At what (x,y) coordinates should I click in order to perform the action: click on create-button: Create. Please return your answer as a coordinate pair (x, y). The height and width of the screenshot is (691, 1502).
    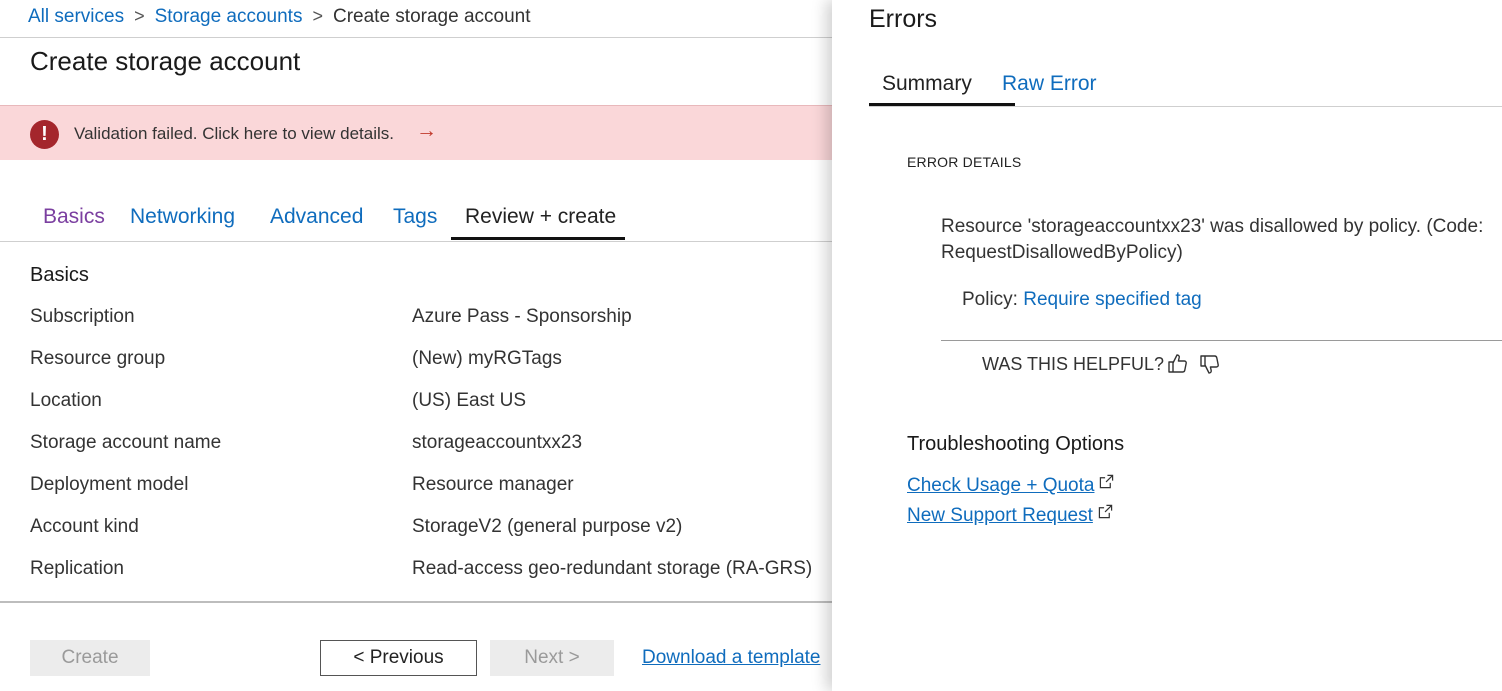
    Looking at the image, I should click on (90, 658).